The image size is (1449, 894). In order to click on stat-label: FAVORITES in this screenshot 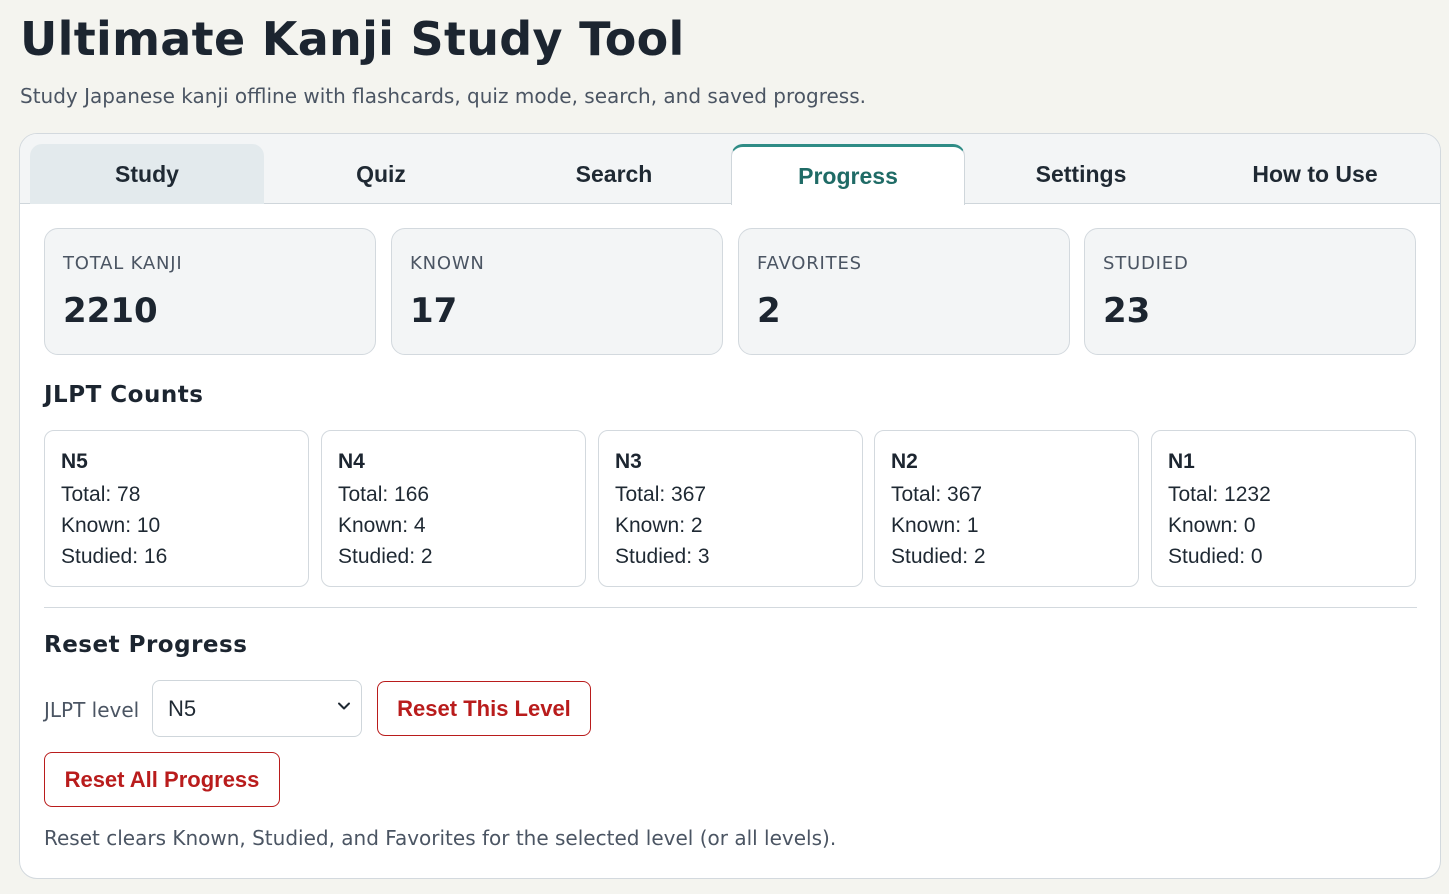, I will do `click(809, 263)`.